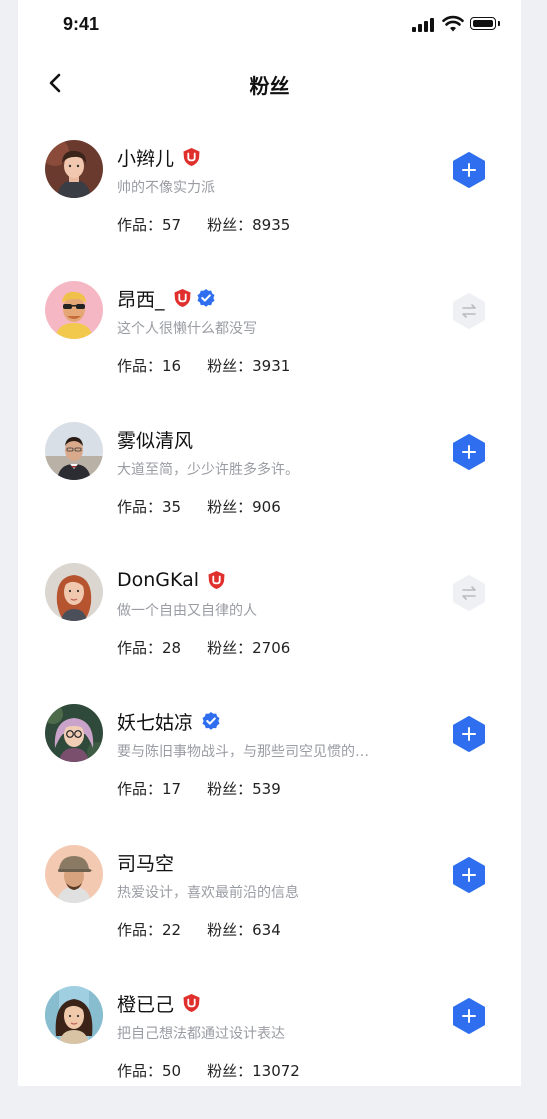 This screenshot has width=547, height=1119. I want to click on user-name: 雾似清风, so click(155, 439).